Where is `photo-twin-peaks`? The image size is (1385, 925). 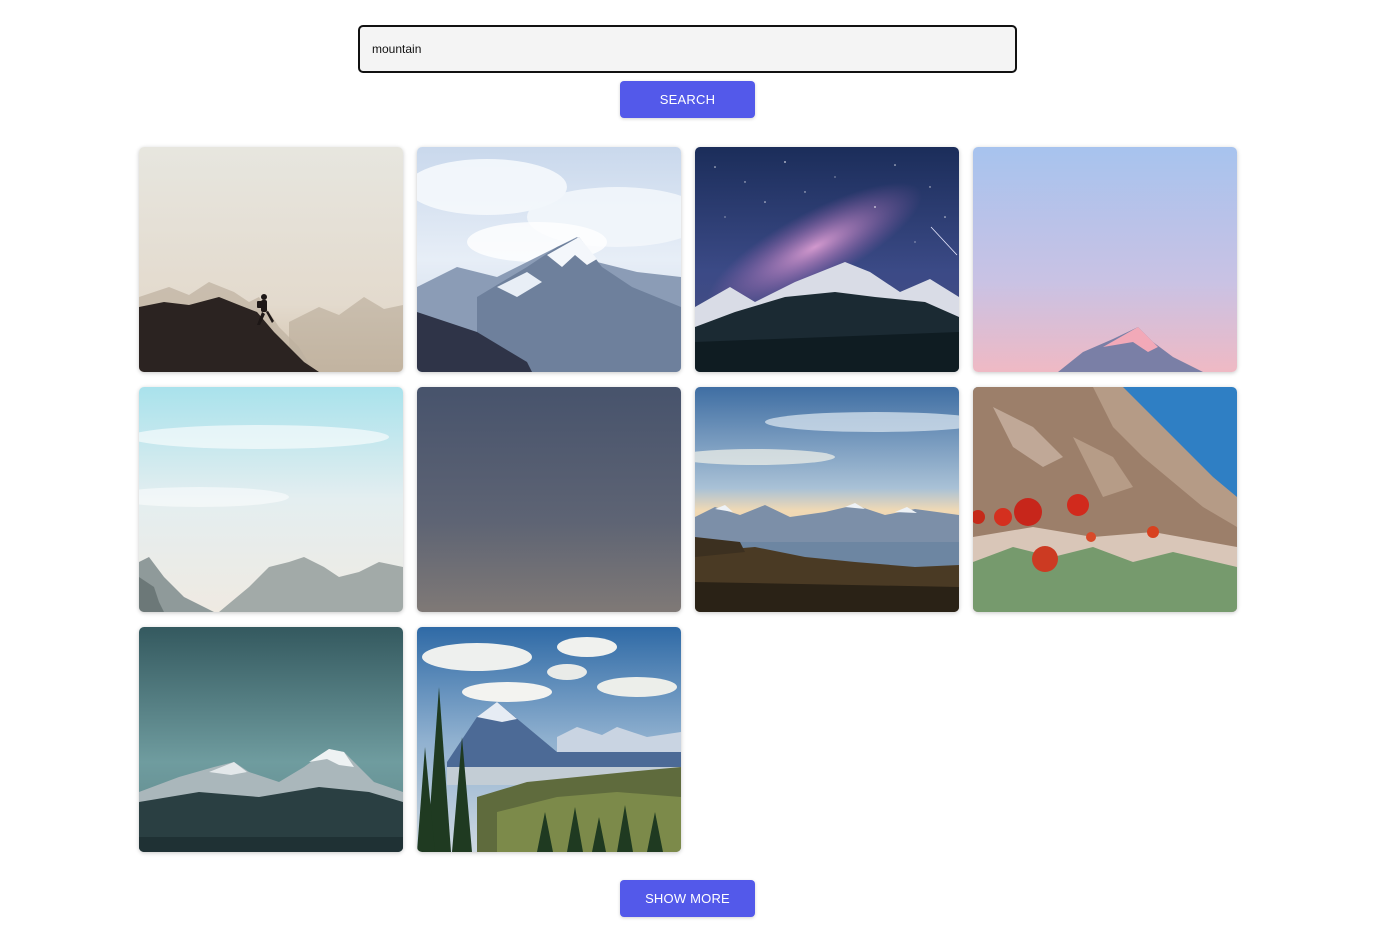
photo-twin-peaks is located at coordinates (271, 739).